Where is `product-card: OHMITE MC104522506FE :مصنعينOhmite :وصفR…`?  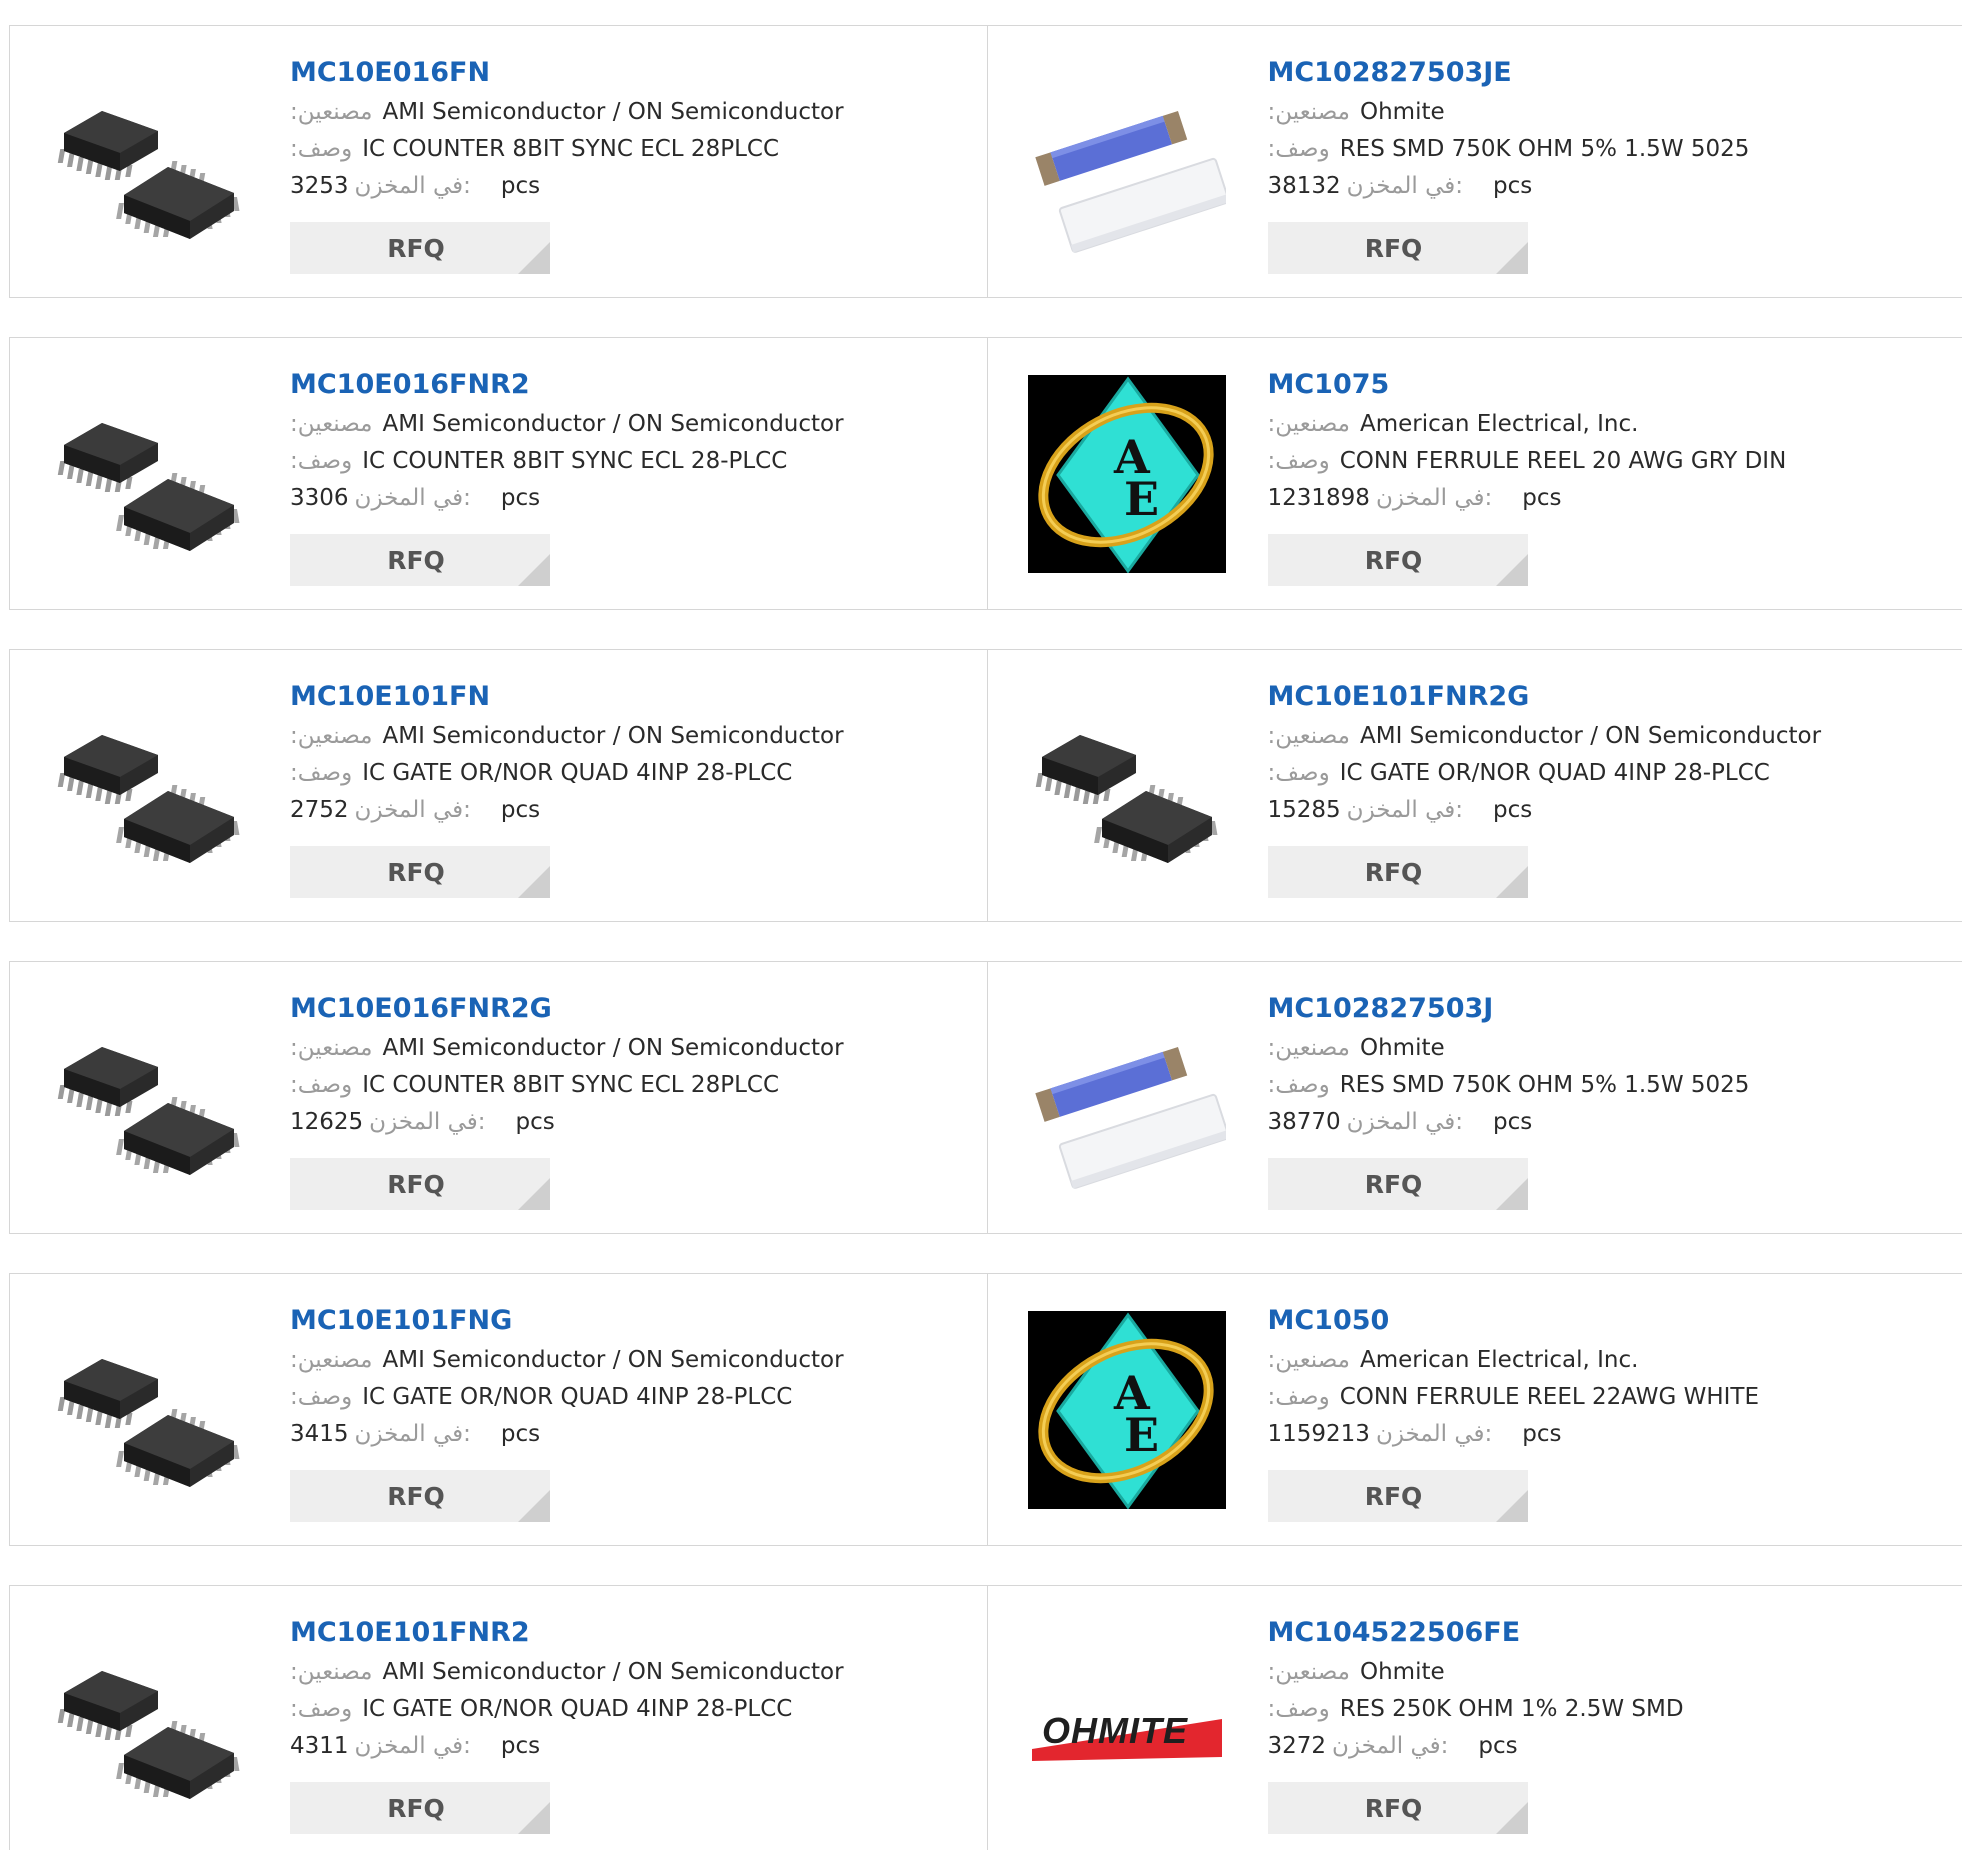 product-card: OHMITE MC104522506FE :مصنعينOhmite :وصفR… is located at coordinates (1474, 1718).